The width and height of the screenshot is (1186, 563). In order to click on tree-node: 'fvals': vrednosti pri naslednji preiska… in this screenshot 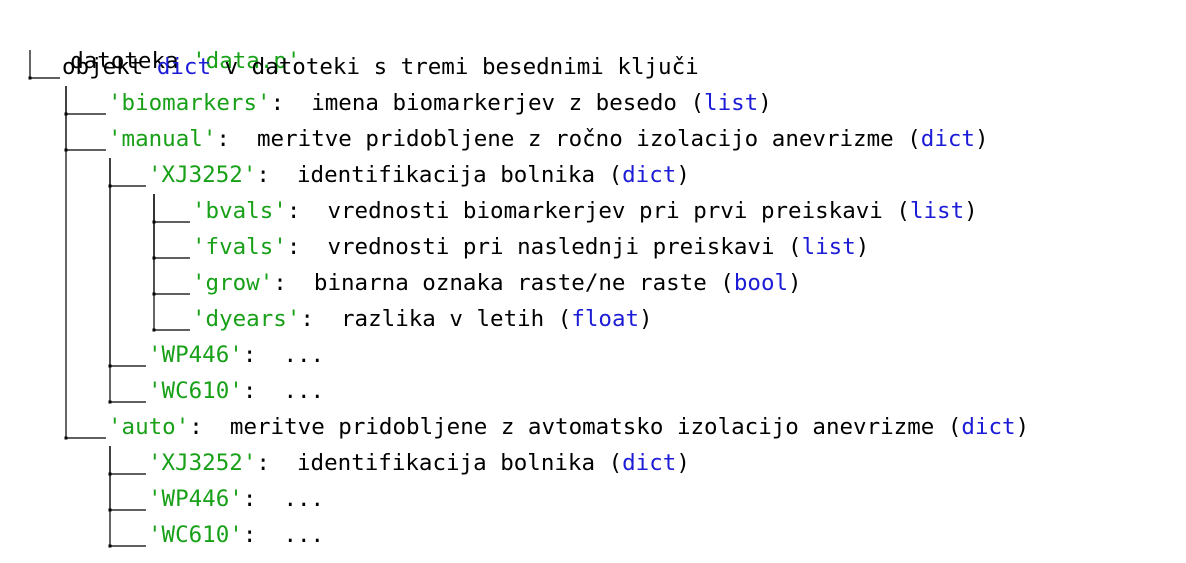, I will do `click(530, 247)`.